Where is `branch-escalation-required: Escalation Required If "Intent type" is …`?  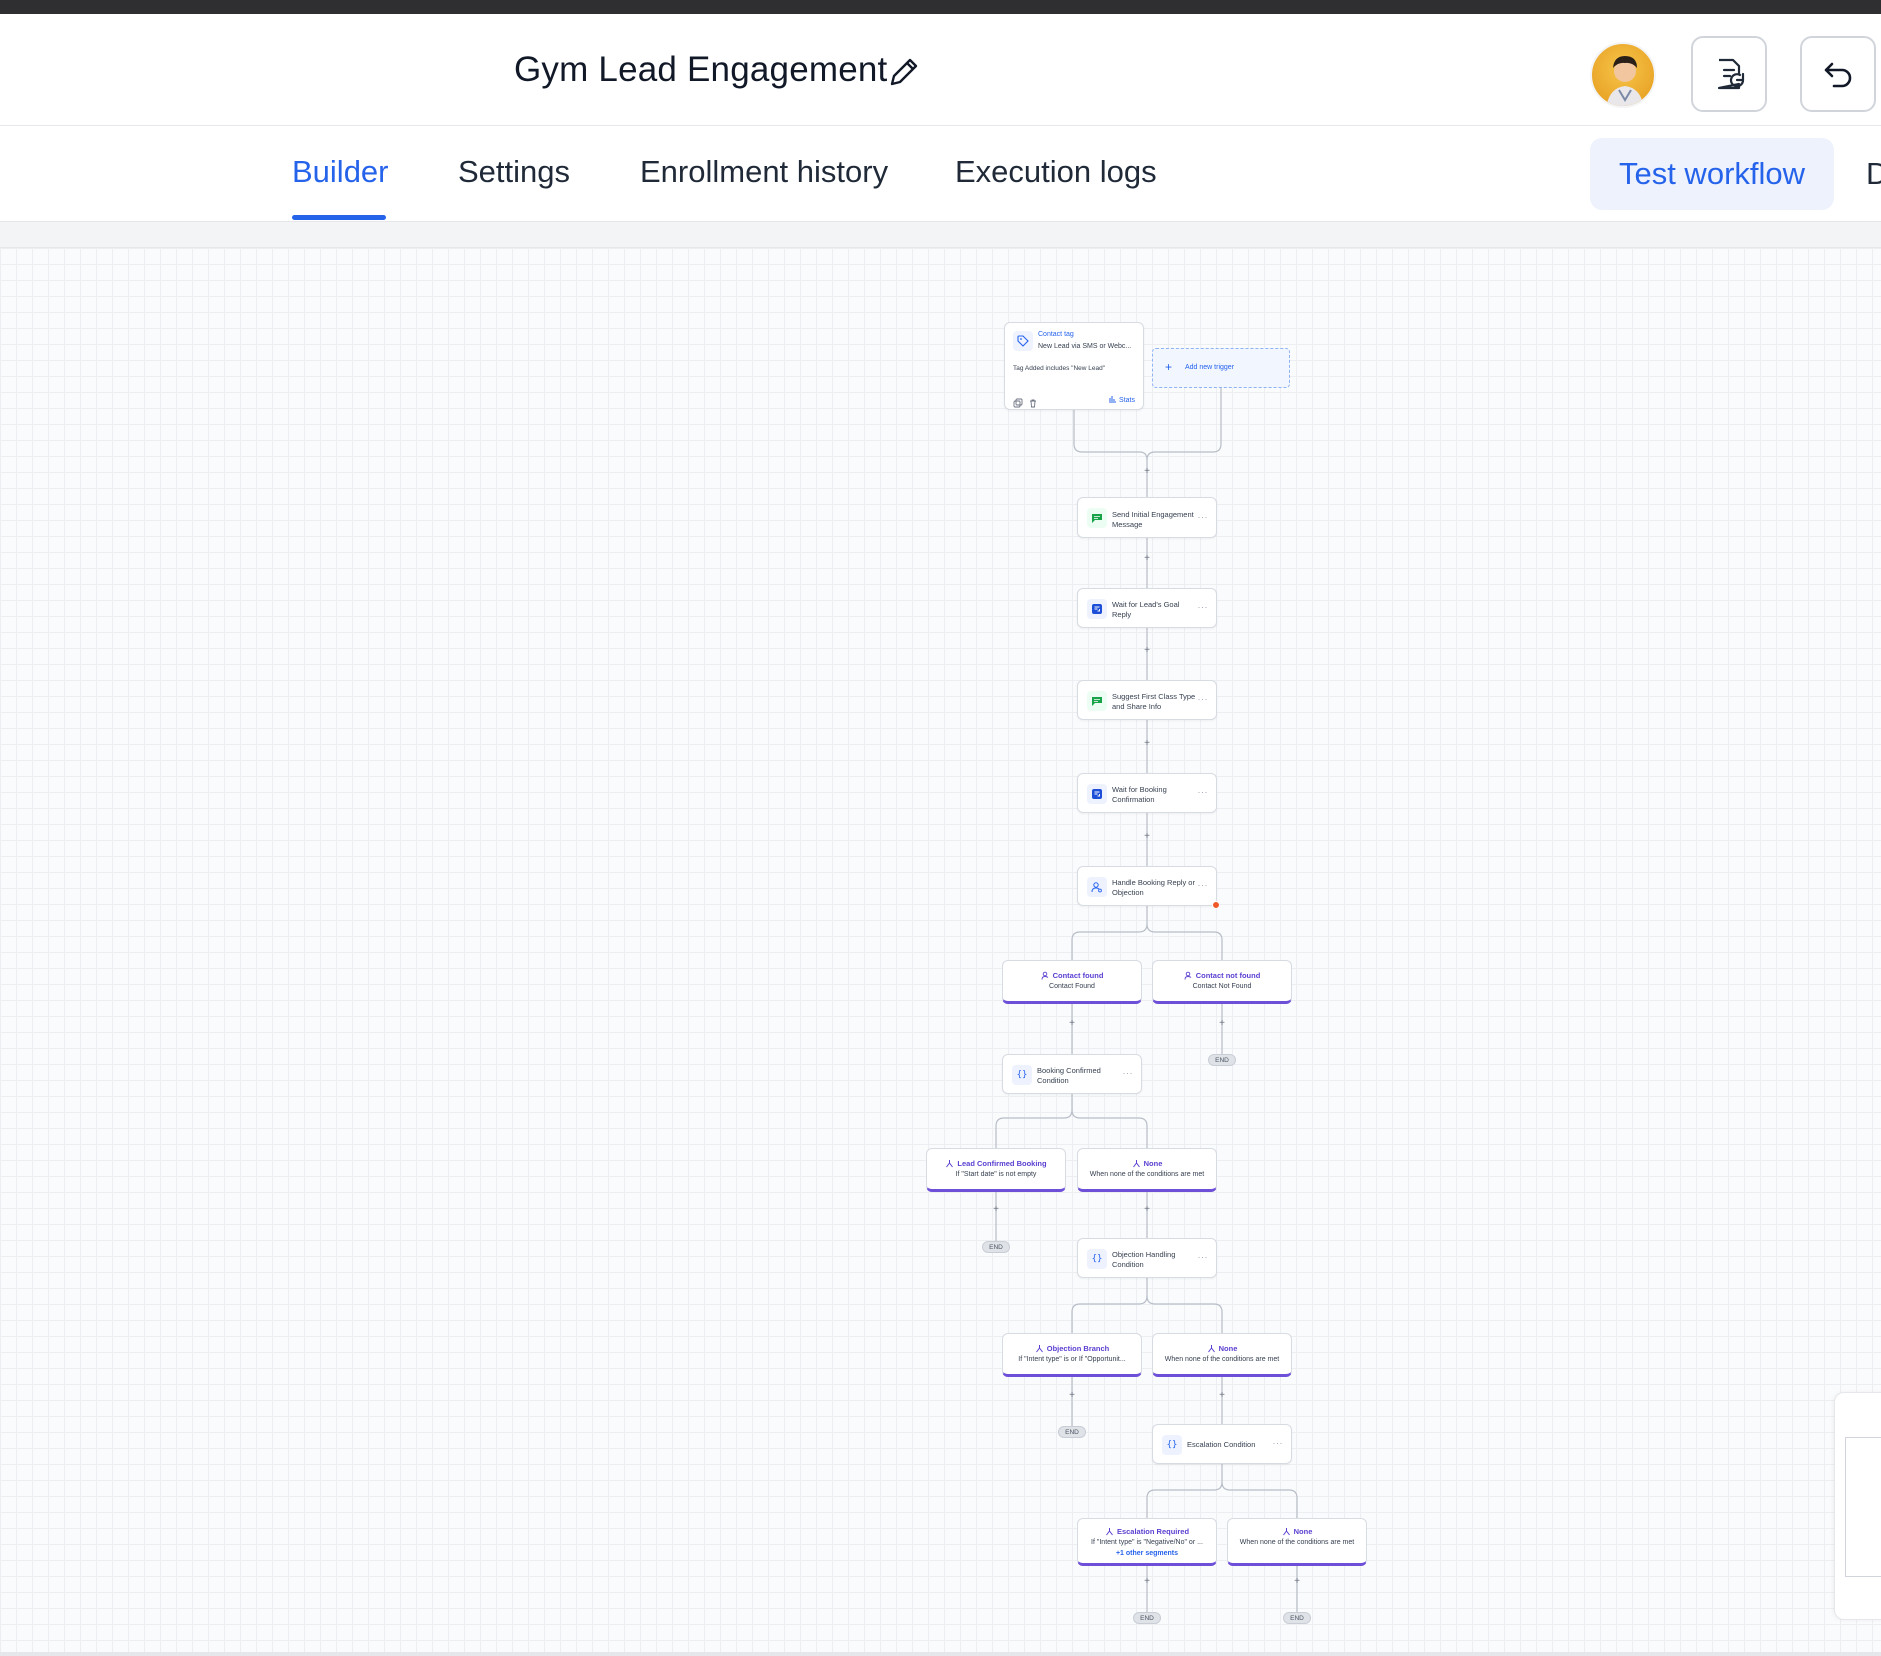
branch-escalation-required: Escalation Required If "Intent type" is … is located at coordinates (1147, 1542).